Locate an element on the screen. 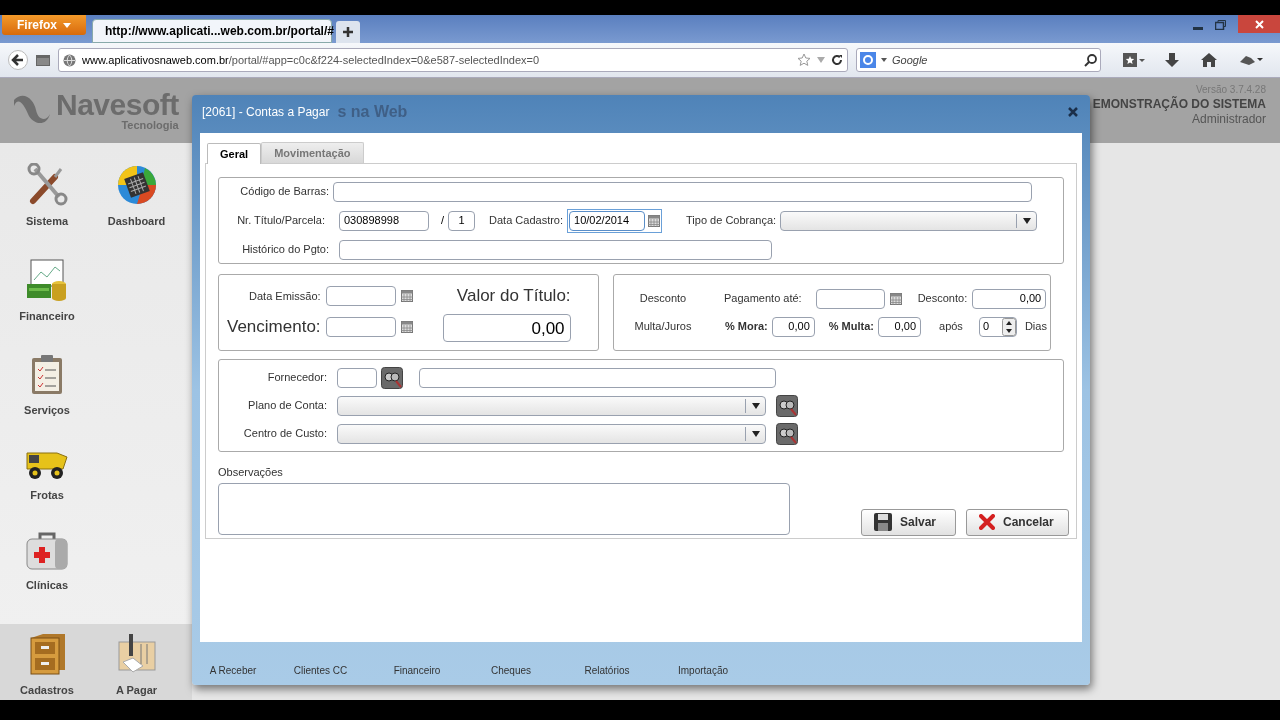  toolbar-item: Importação is located at coordinates (703, 670).